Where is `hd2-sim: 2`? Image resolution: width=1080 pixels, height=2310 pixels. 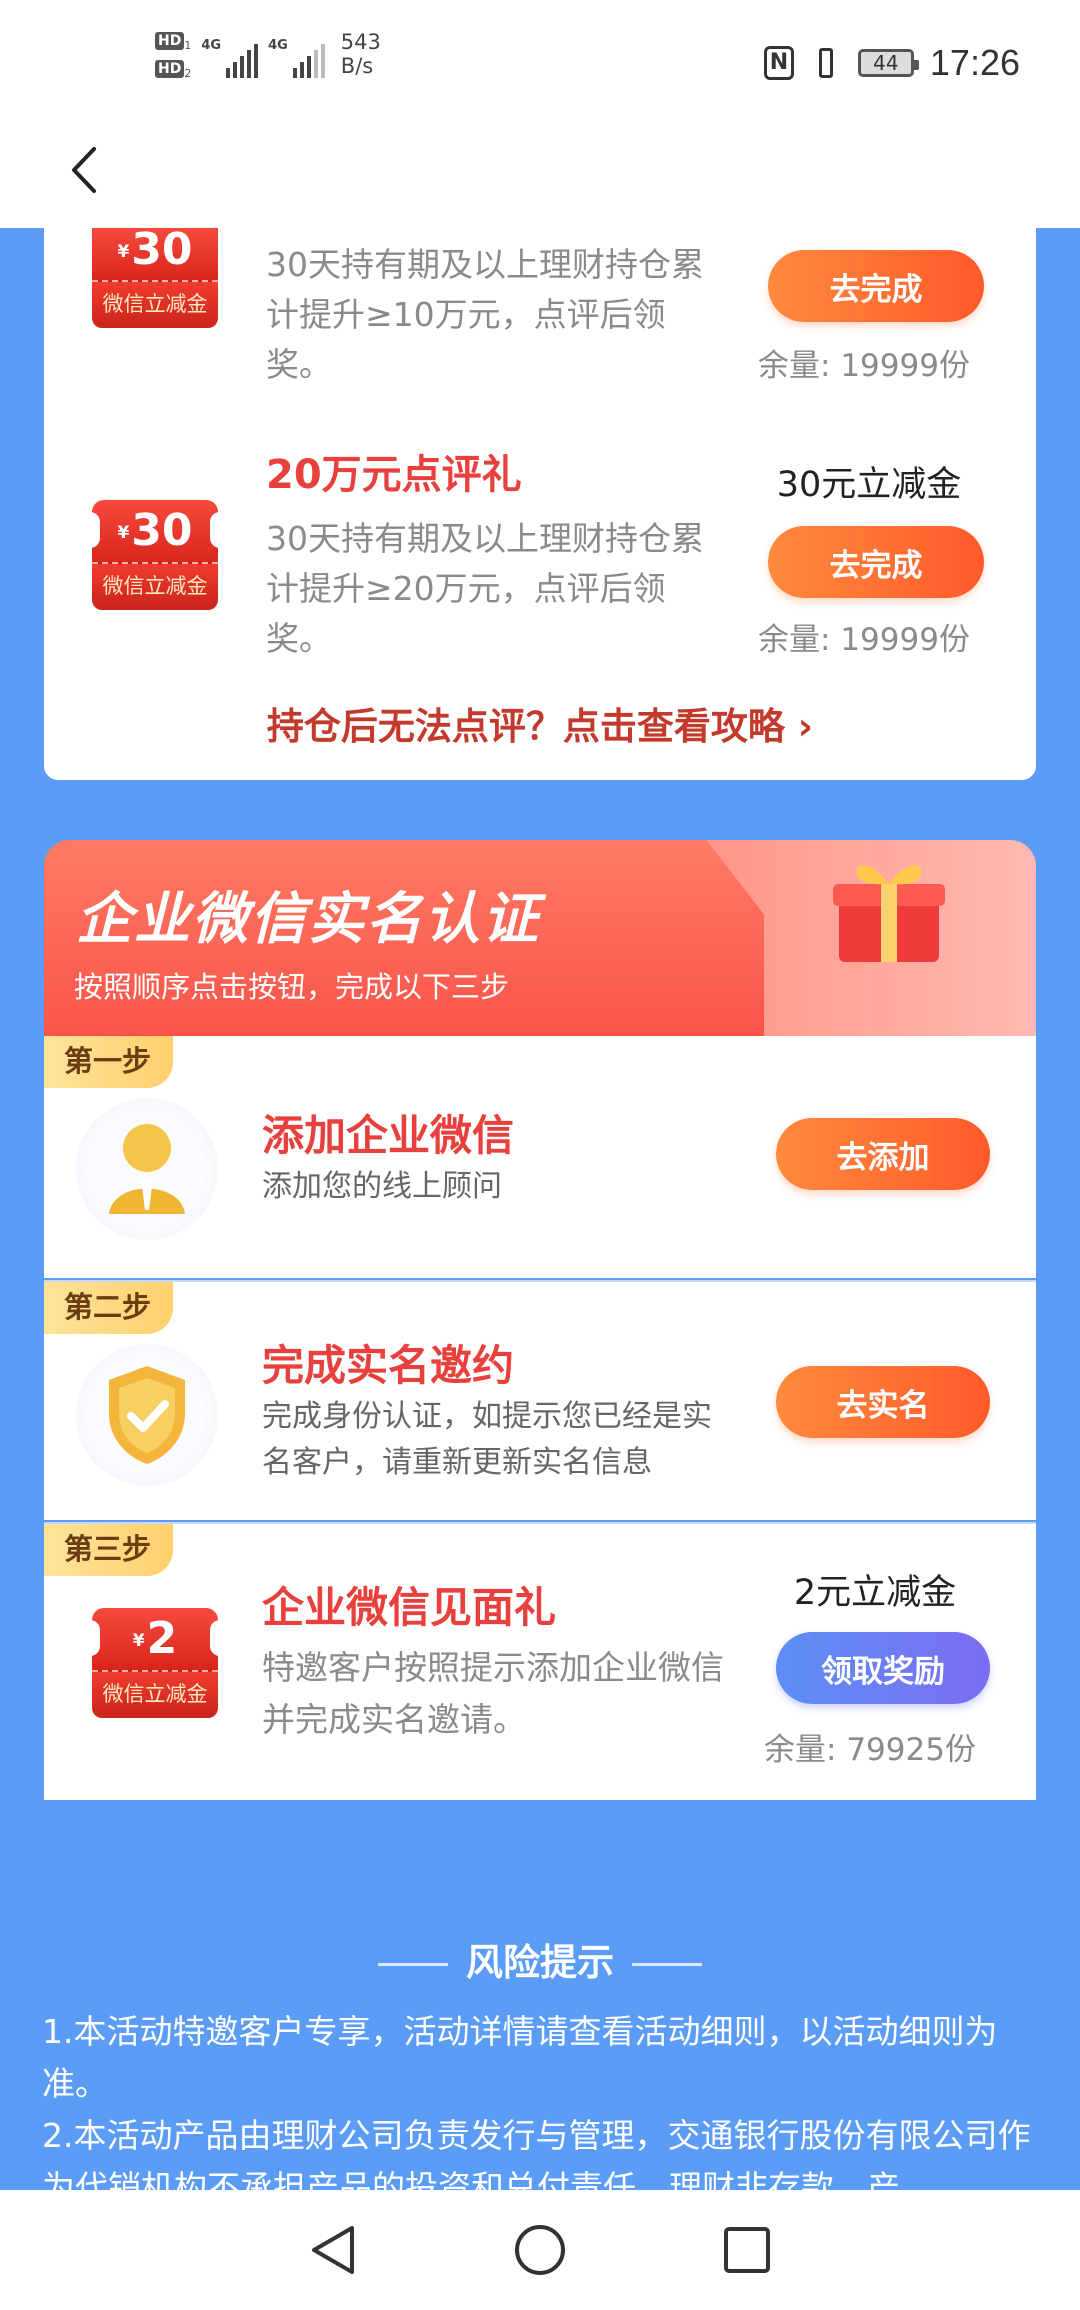 hd2-sim: 2 is located at coordinates (188, 74).